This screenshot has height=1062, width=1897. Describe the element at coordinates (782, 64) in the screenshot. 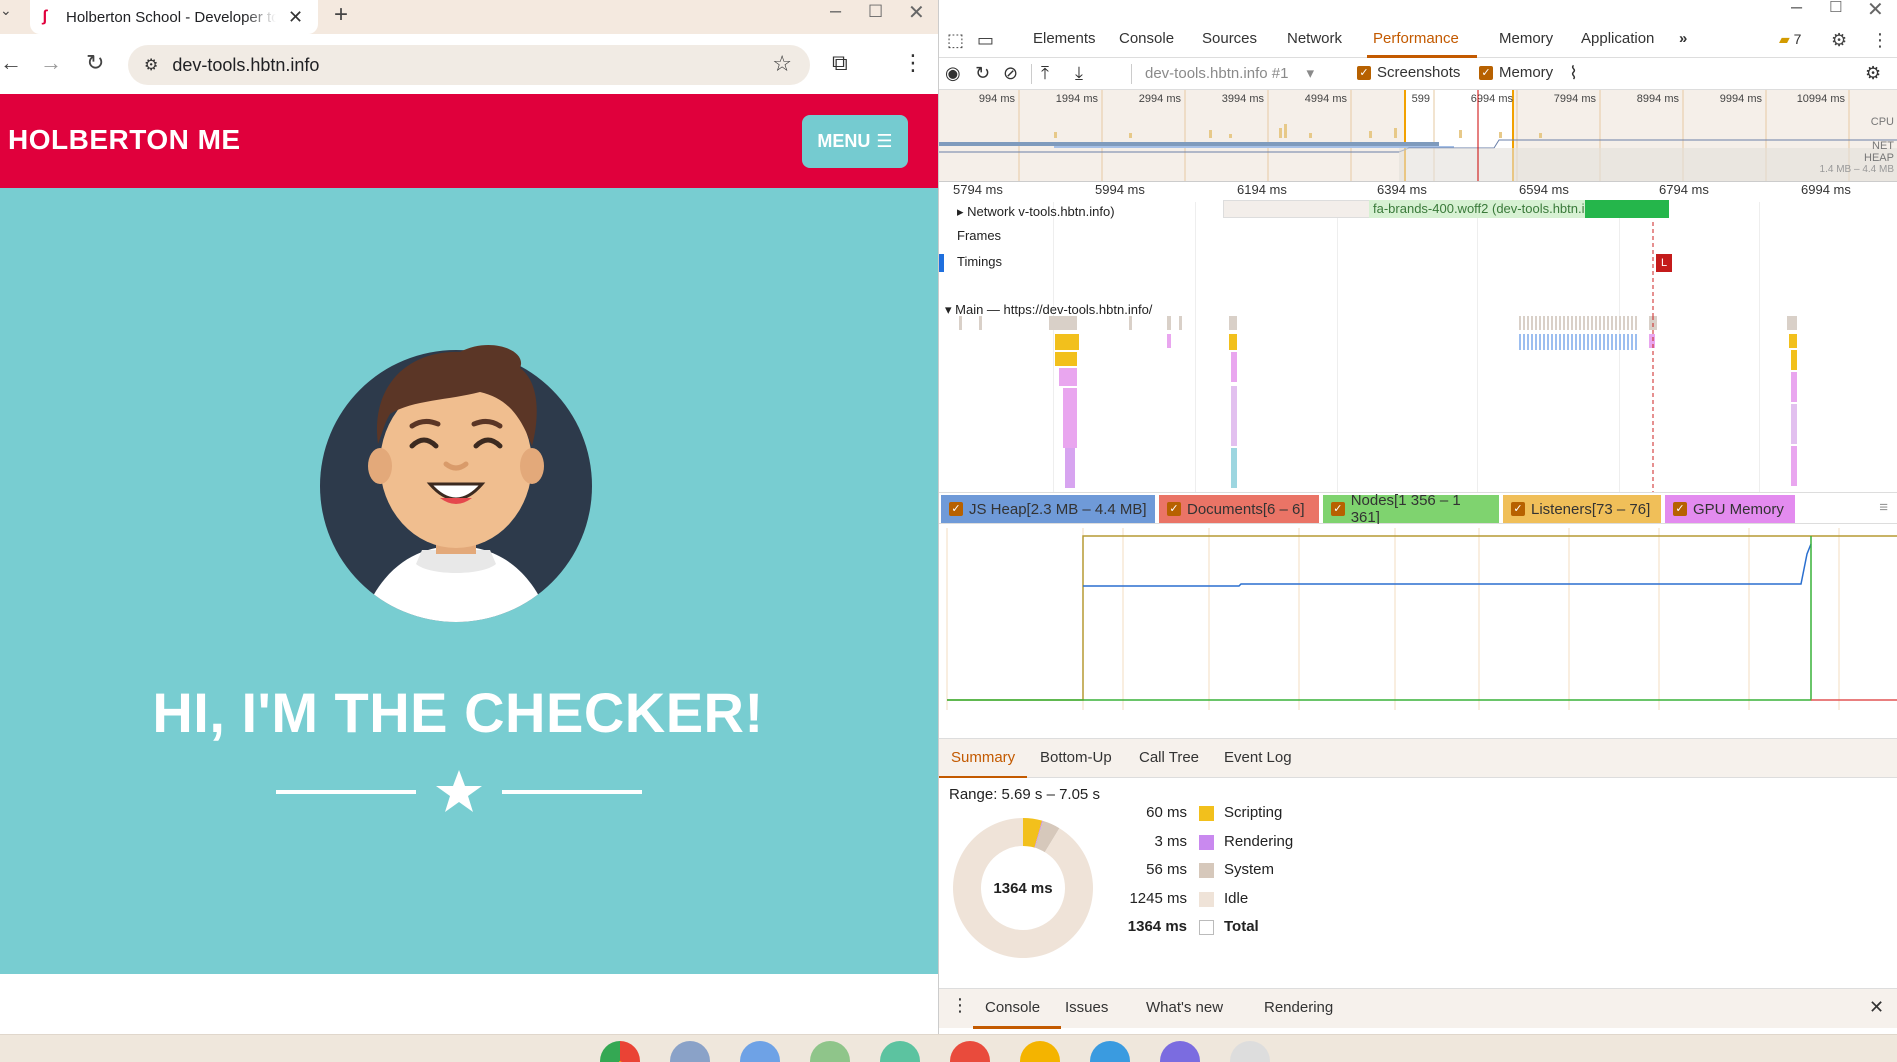

I see `star-icon: ☆` at that location.